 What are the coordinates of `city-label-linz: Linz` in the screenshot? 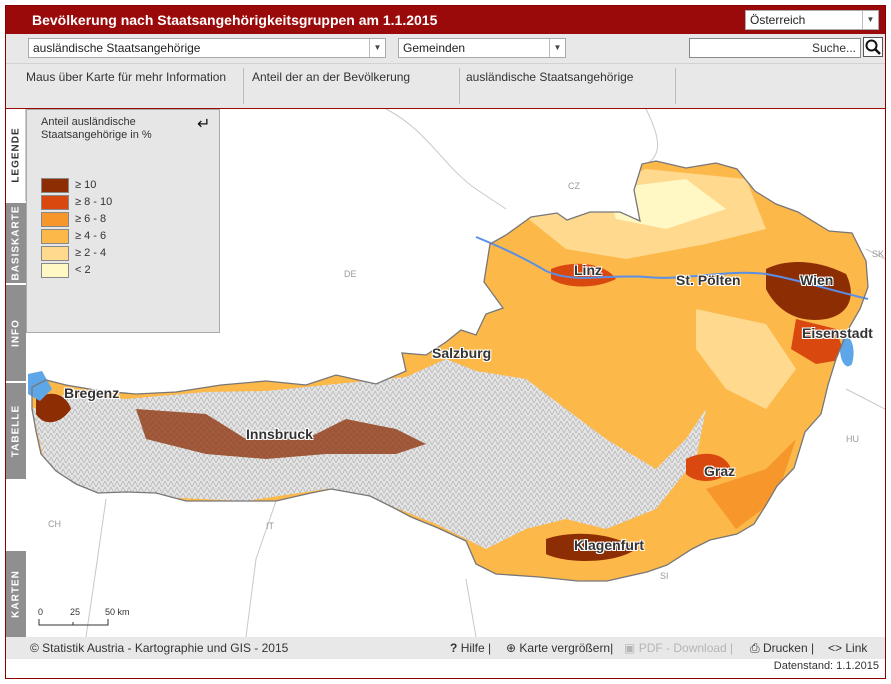 It's located at (588, 270).